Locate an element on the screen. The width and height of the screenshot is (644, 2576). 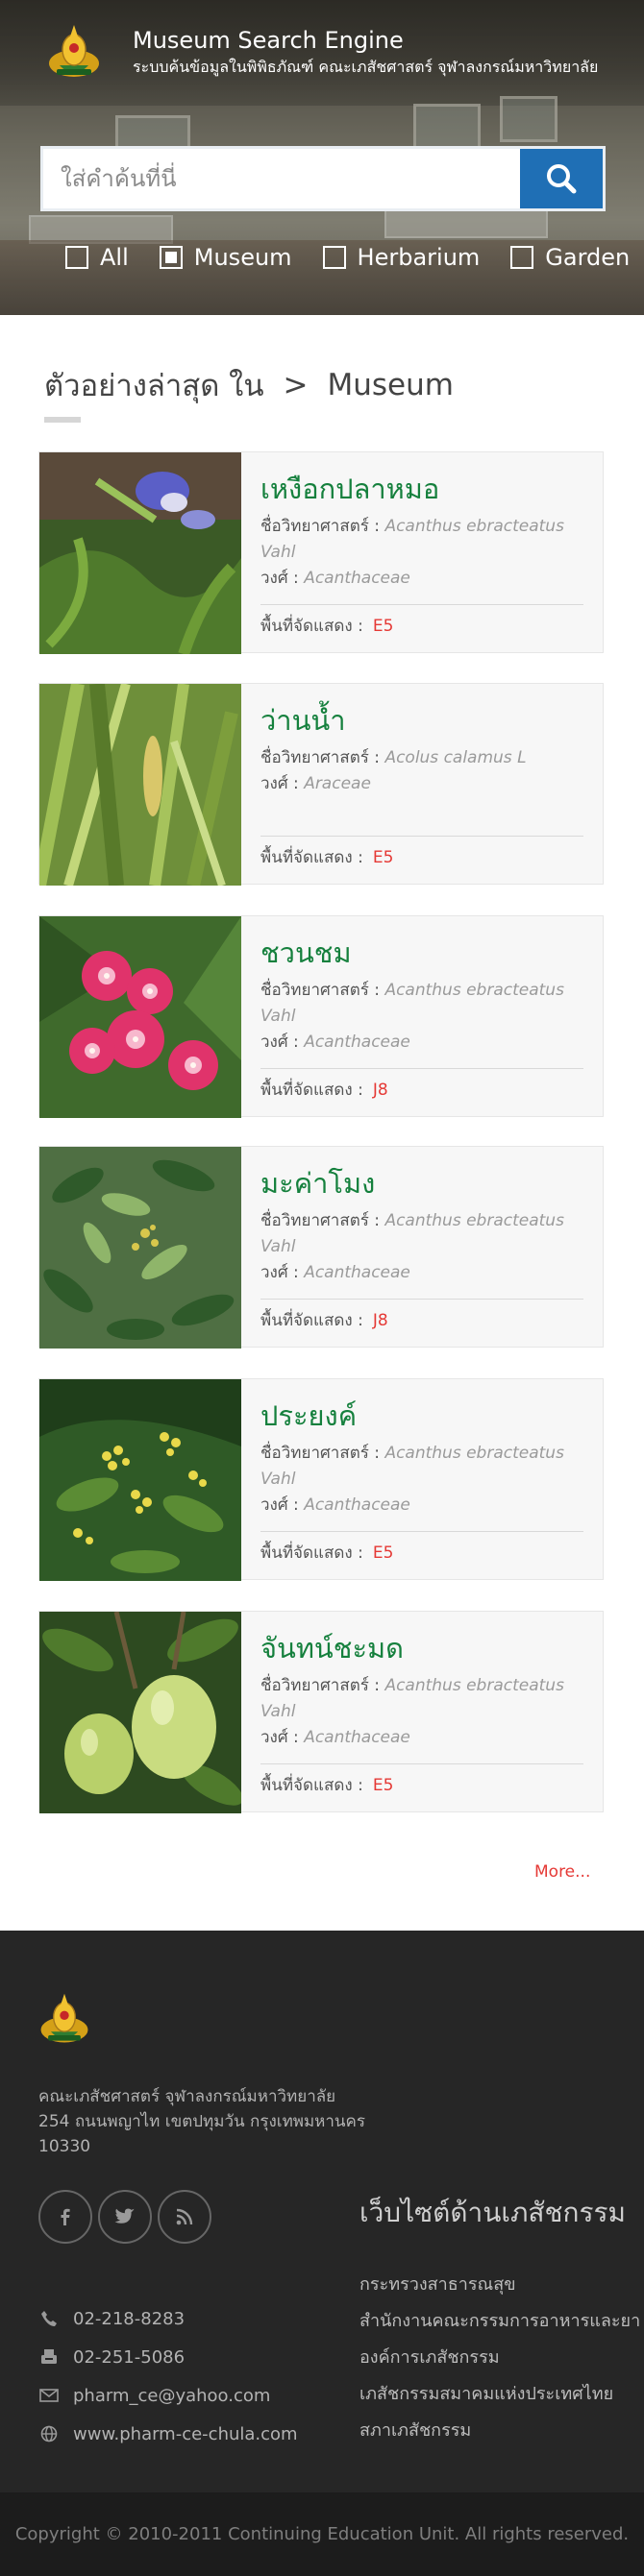
heading-underline is located at coordinates (63, 420).